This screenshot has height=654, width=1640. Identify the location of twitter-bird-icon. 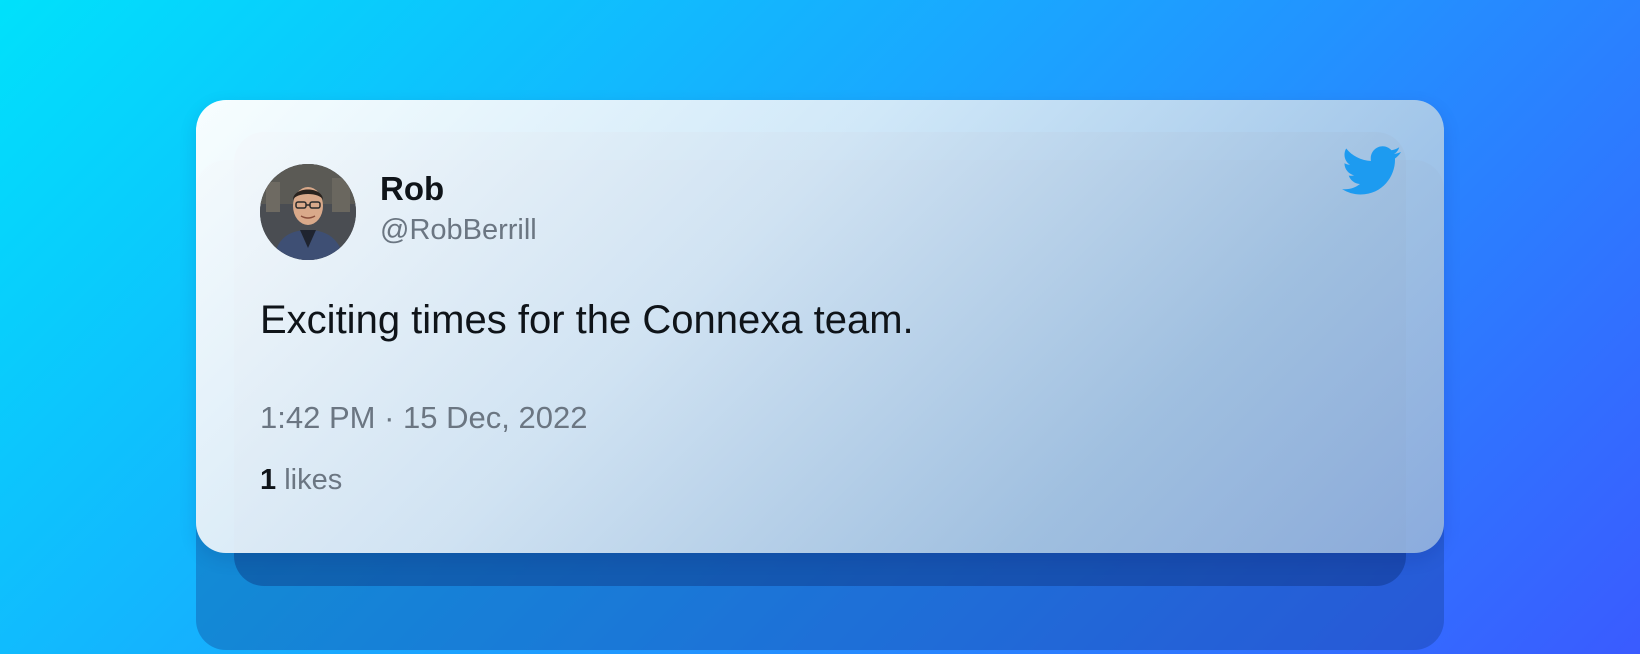
(1372, 171).